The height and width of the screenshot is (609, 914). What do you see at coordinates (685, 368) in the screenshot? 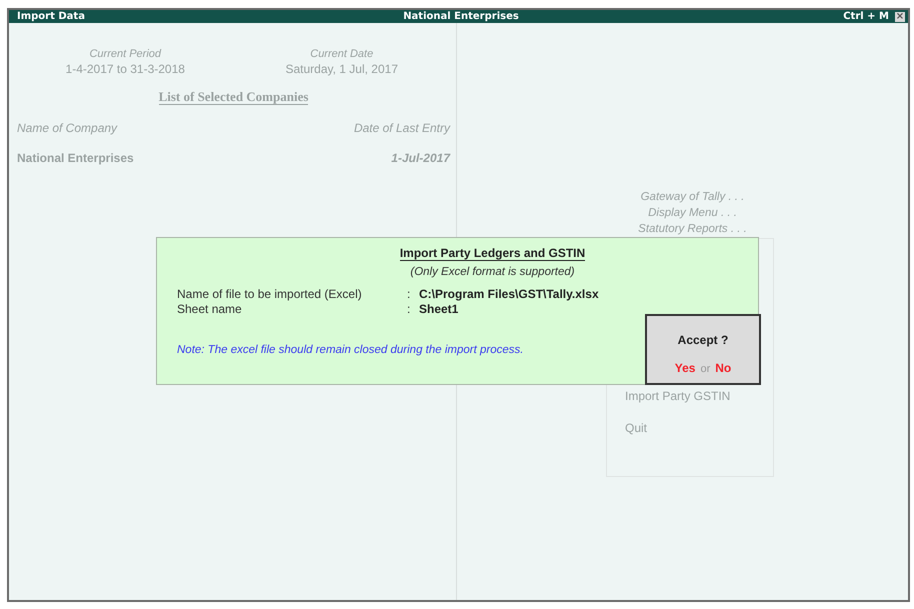
I see `yes-option: Yes` at bounding box center [685, 368].